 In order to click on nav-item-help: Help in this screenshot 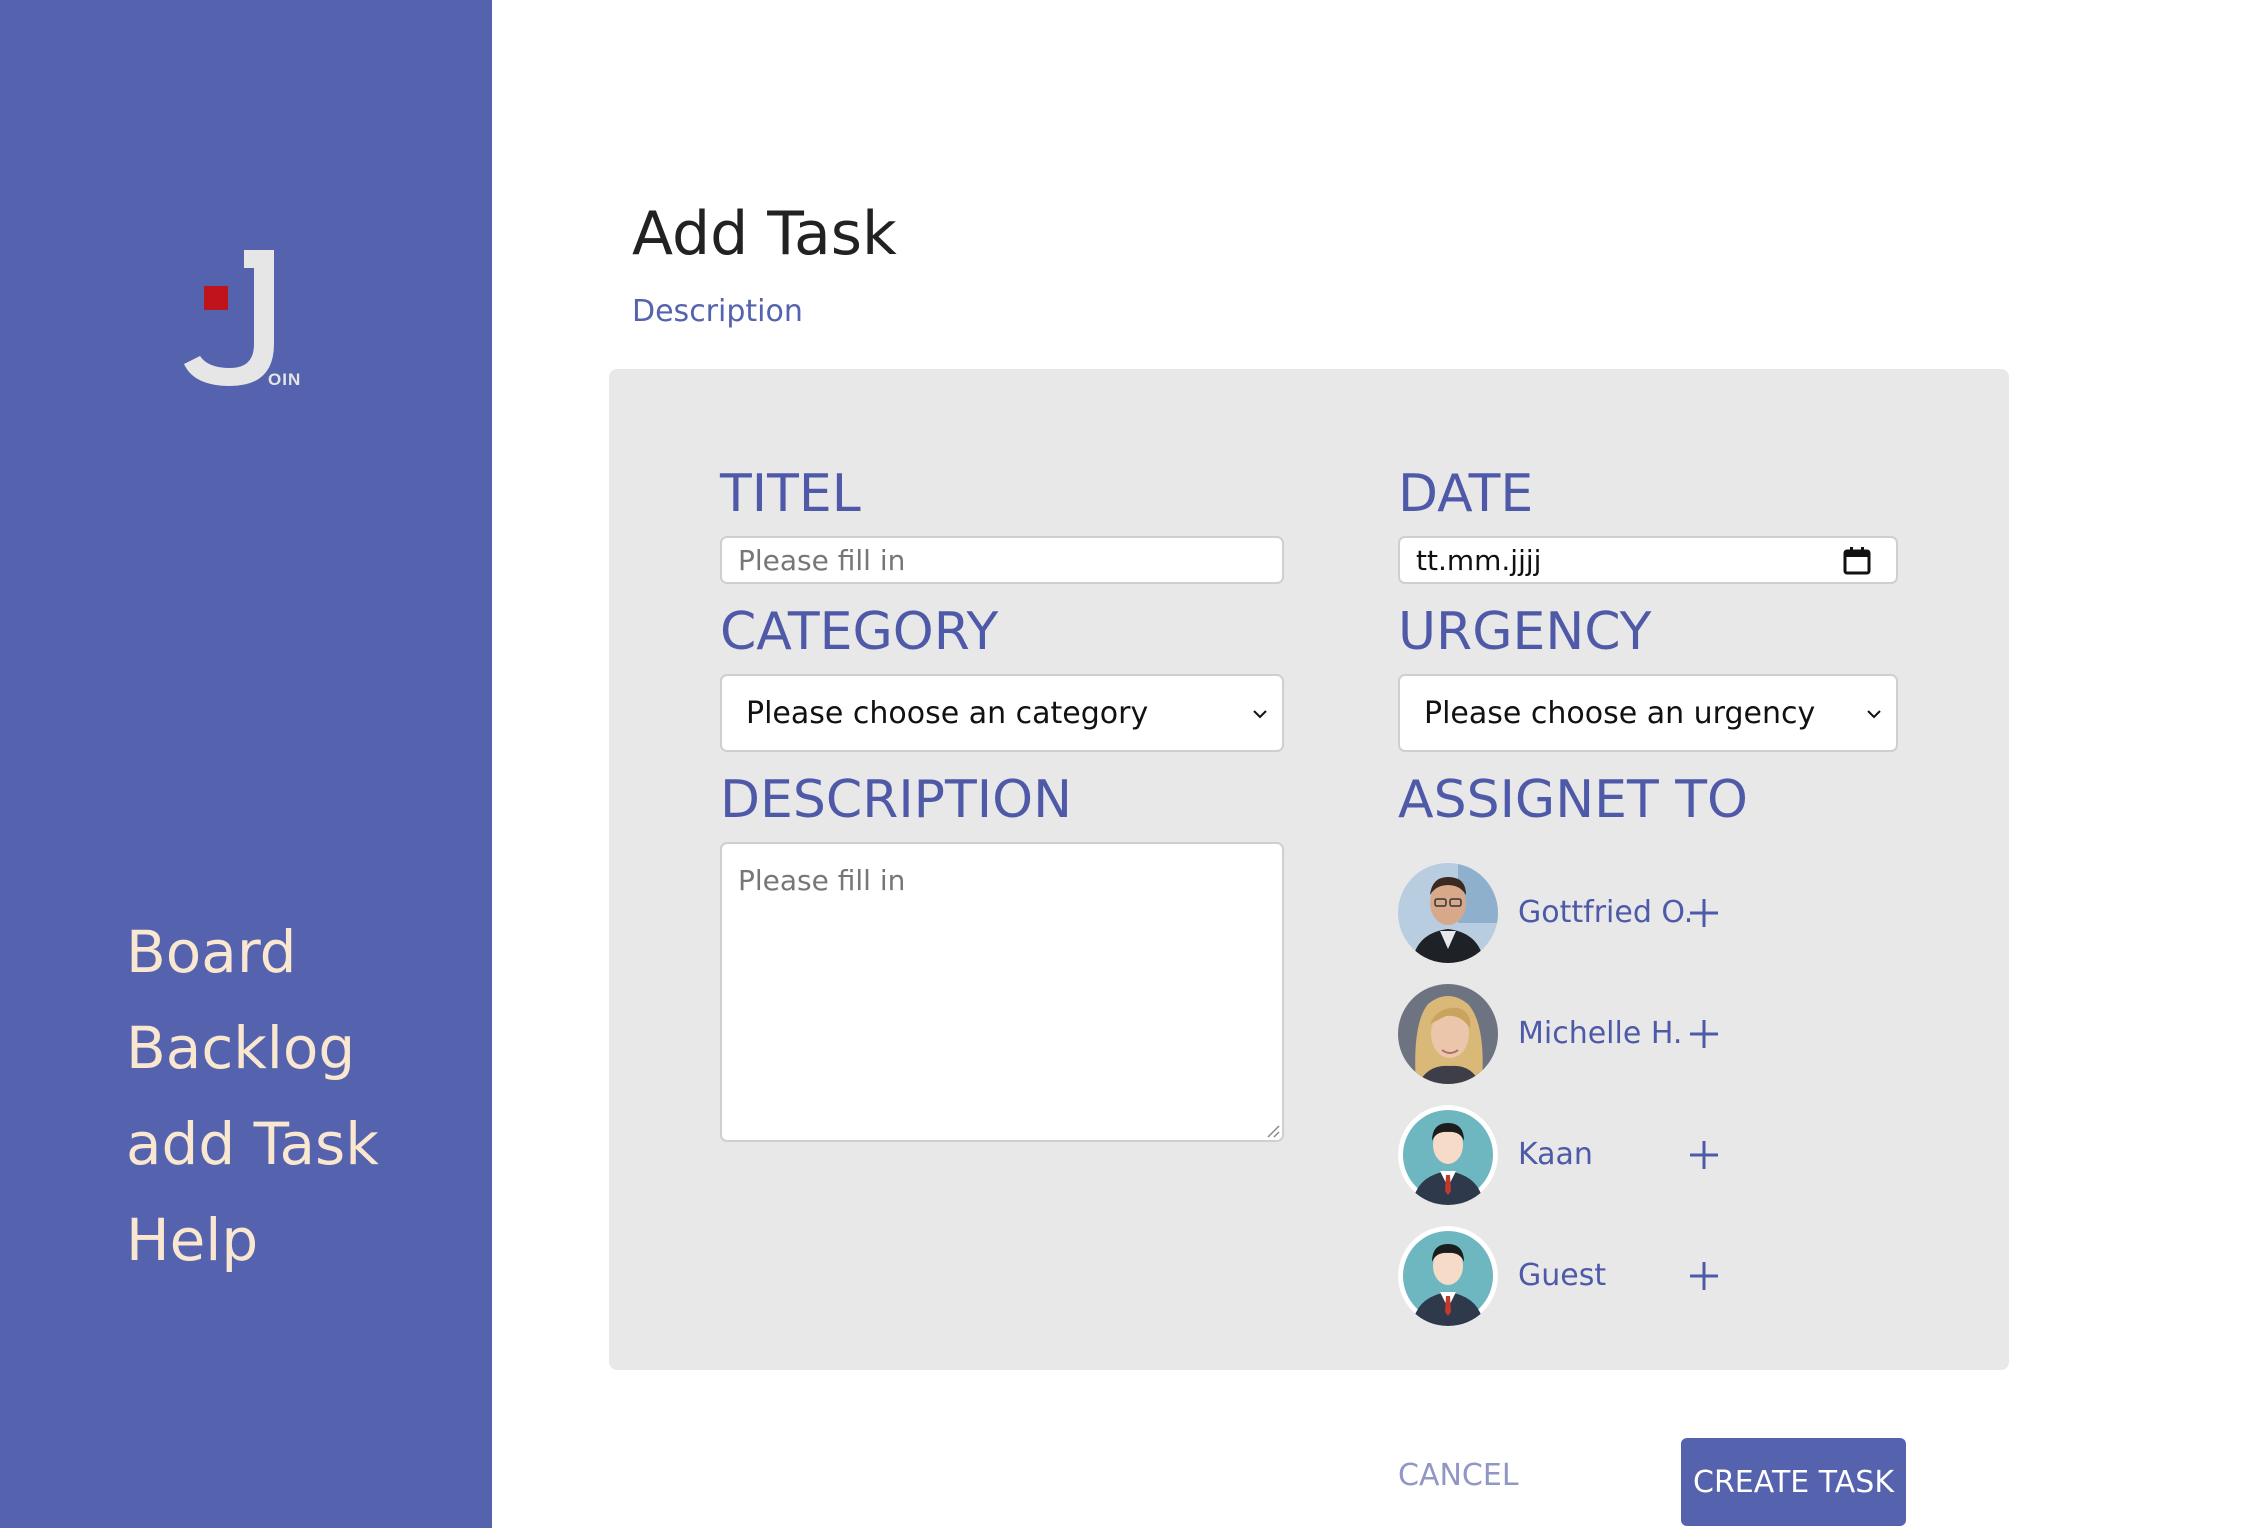, I will do `click(252, 1240)`.